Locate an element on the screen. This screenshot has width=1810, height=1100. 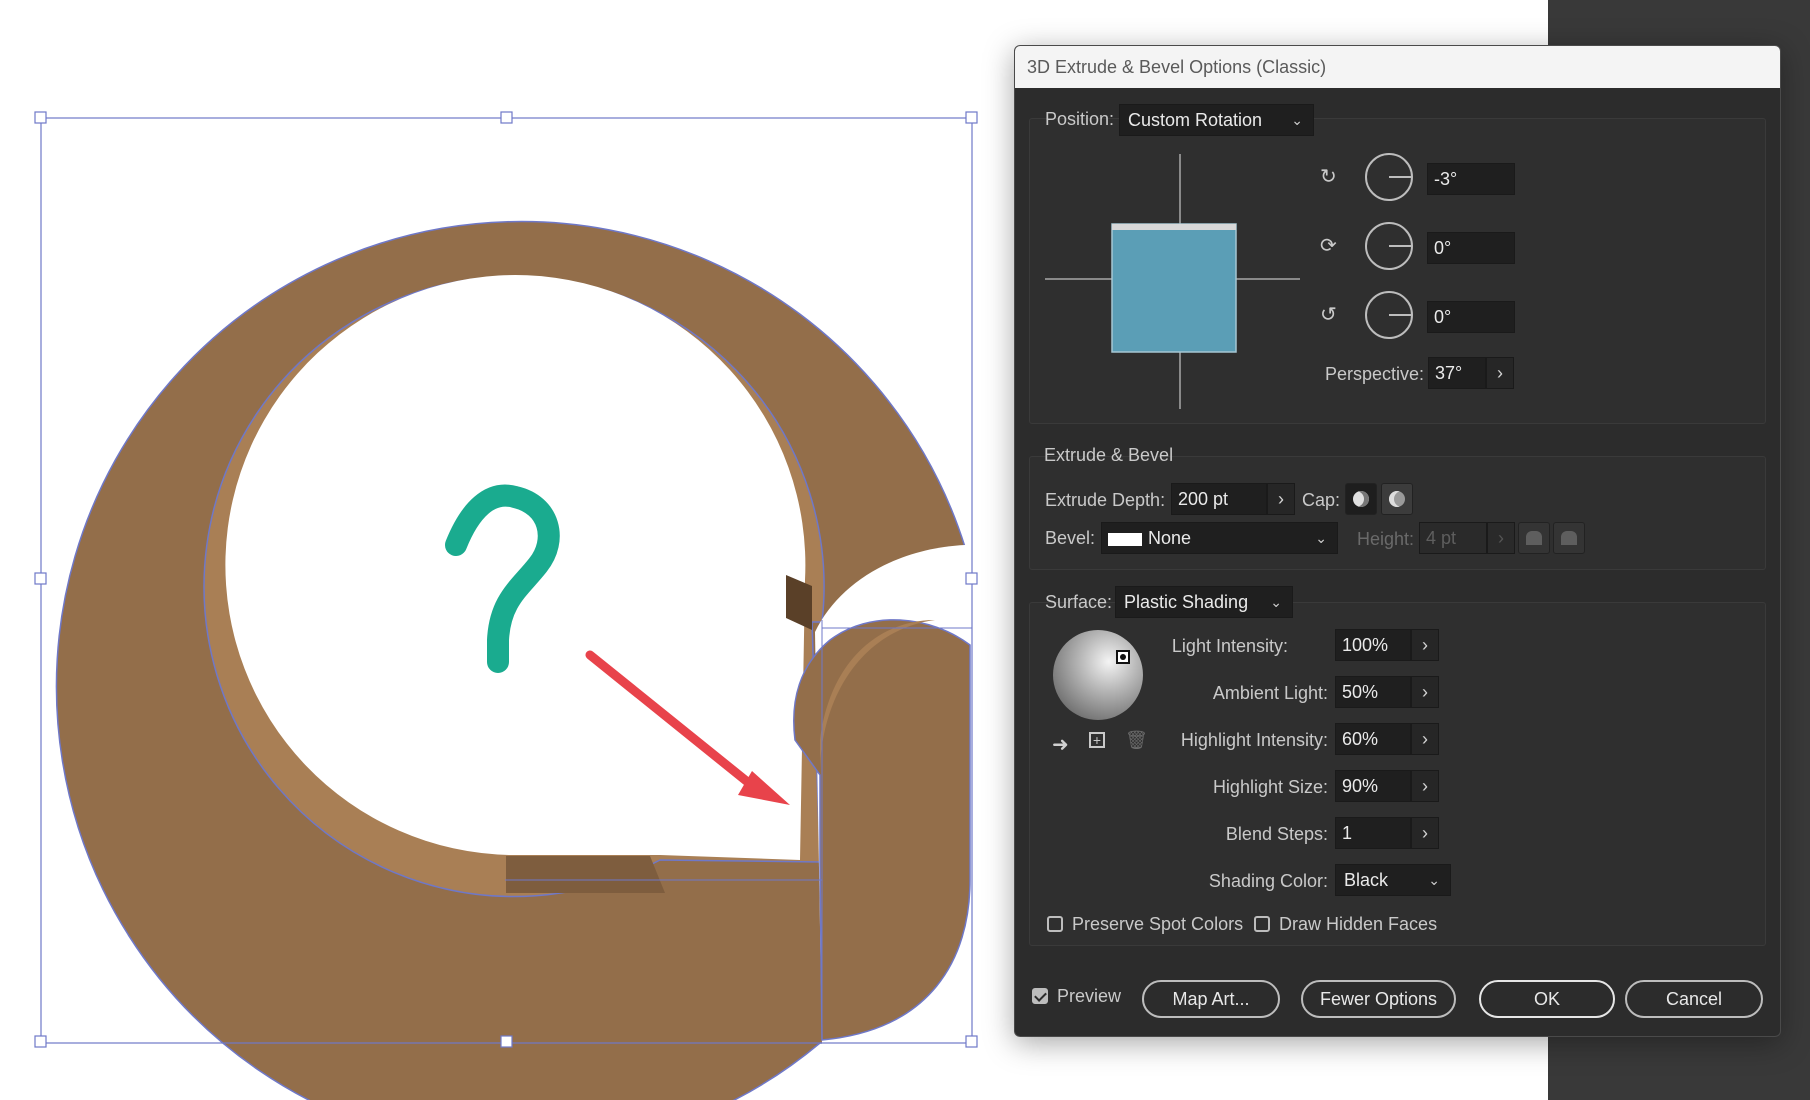
handle-bottom-left is located at coordinates (40, 1041).